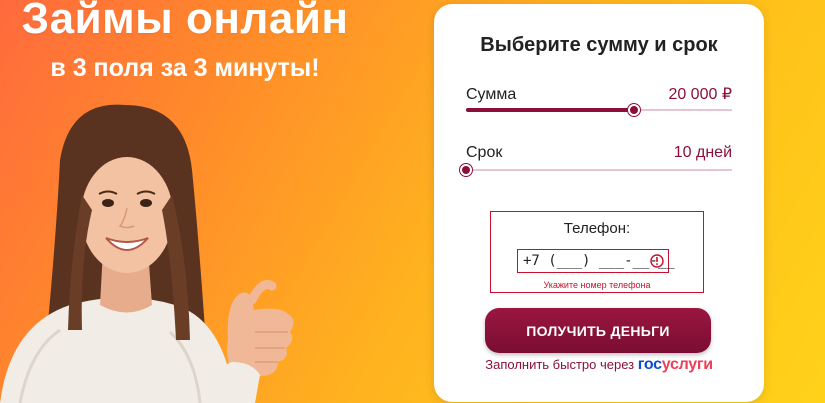  Describe the element at coordinates (491, 94) in the screenshot. I see `amount-label: Сумма` at that location.